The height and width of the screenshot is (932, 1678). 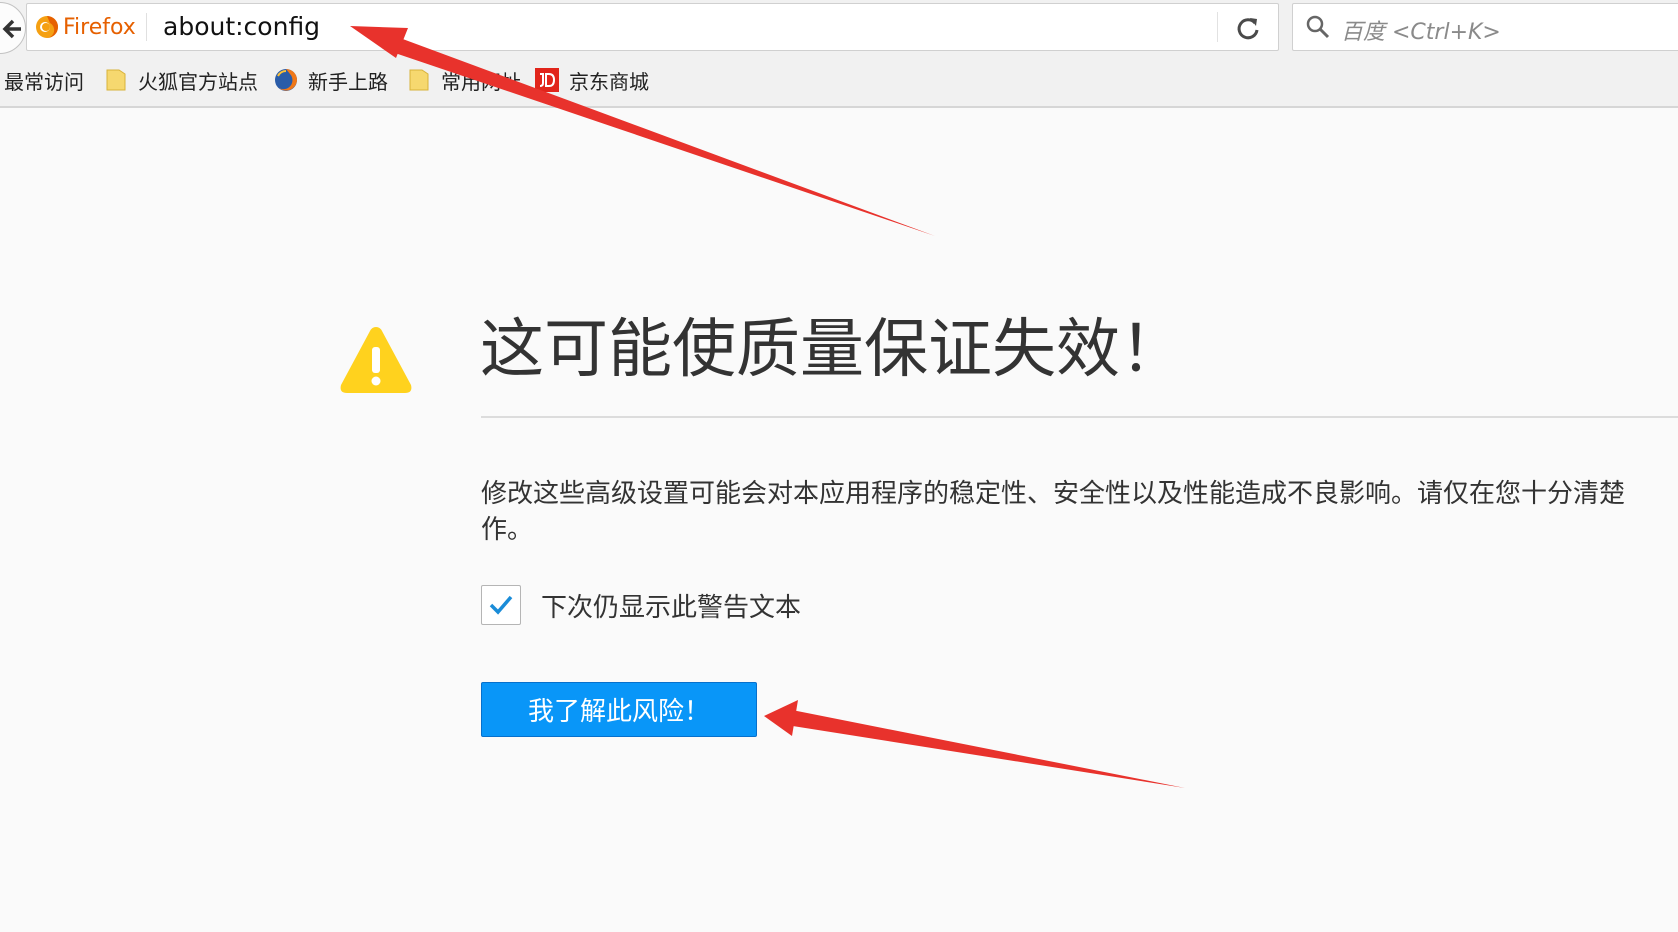 I want to click on back-button, so click(x=13, y=28).